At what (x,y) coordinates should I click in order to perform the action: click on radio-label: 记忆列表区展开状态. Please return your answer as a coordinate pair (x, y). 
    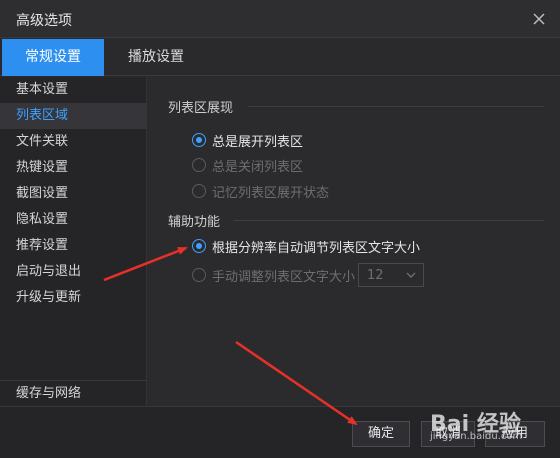
    Looking at the image, I should click on (271, 193).